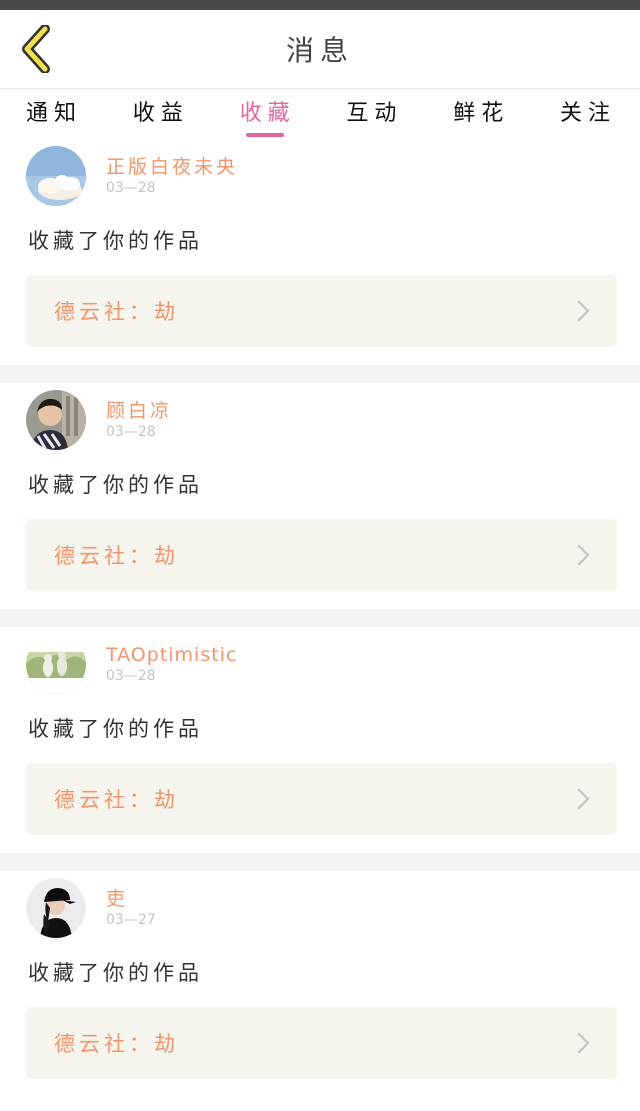 The image size is (640, 1111). I want to click on tab-label: 鲜花, so click(481, 113).